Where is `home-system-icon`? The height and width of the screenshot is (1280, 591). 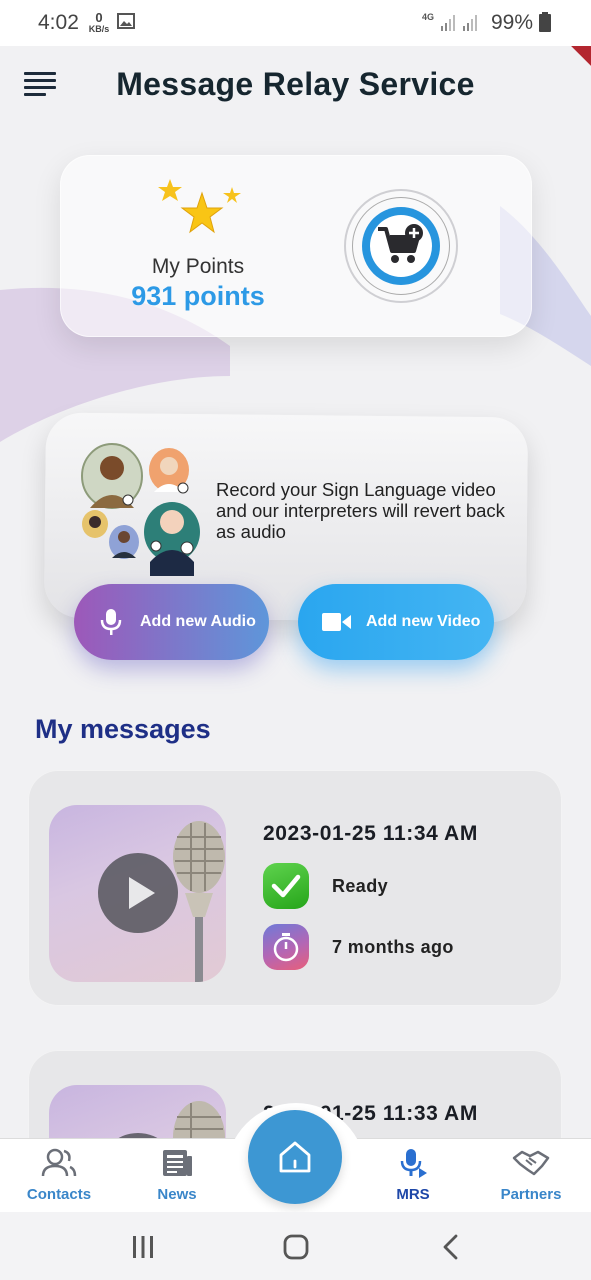 home-system-icon is located at coordinates (296, 1247).